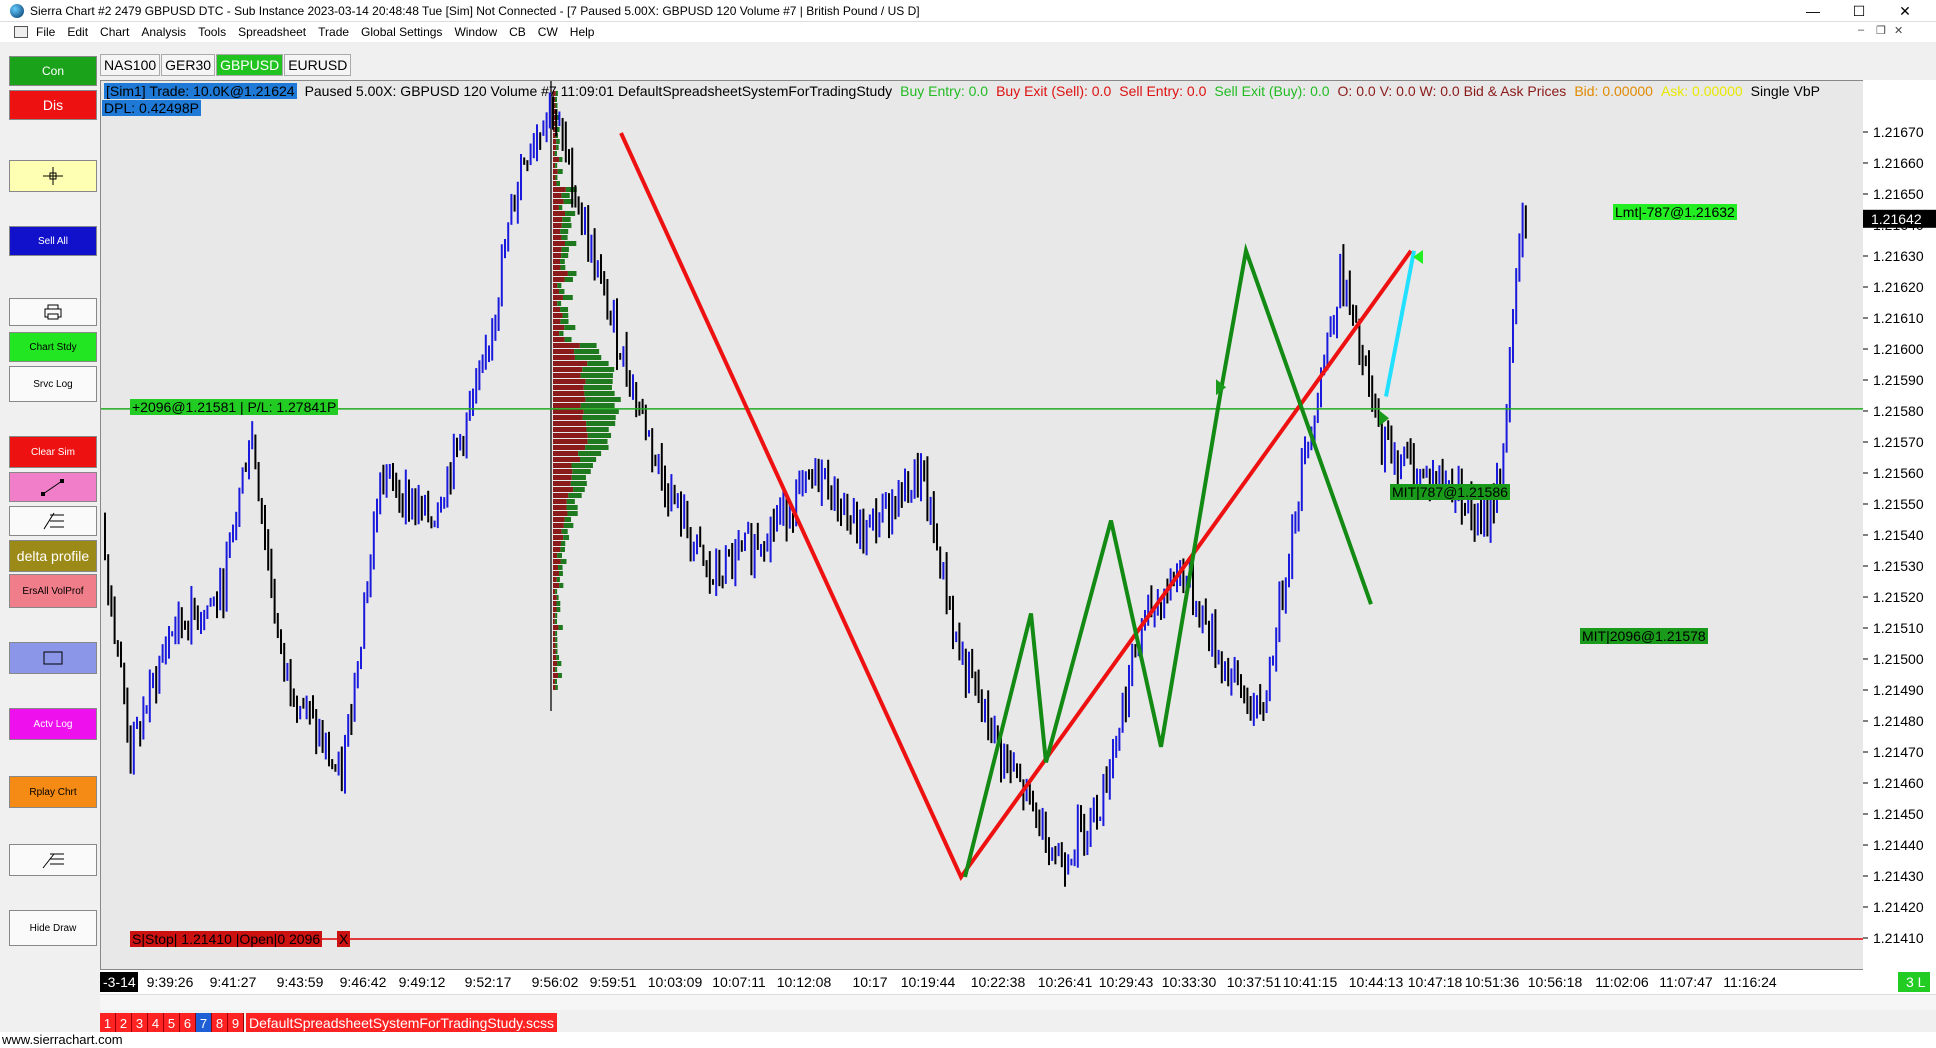  What do you see at coordinates (272, 32) in the screenshot?
I see `menu-spreadsheet: Spreadsheet` at bounding box center [272, 32].